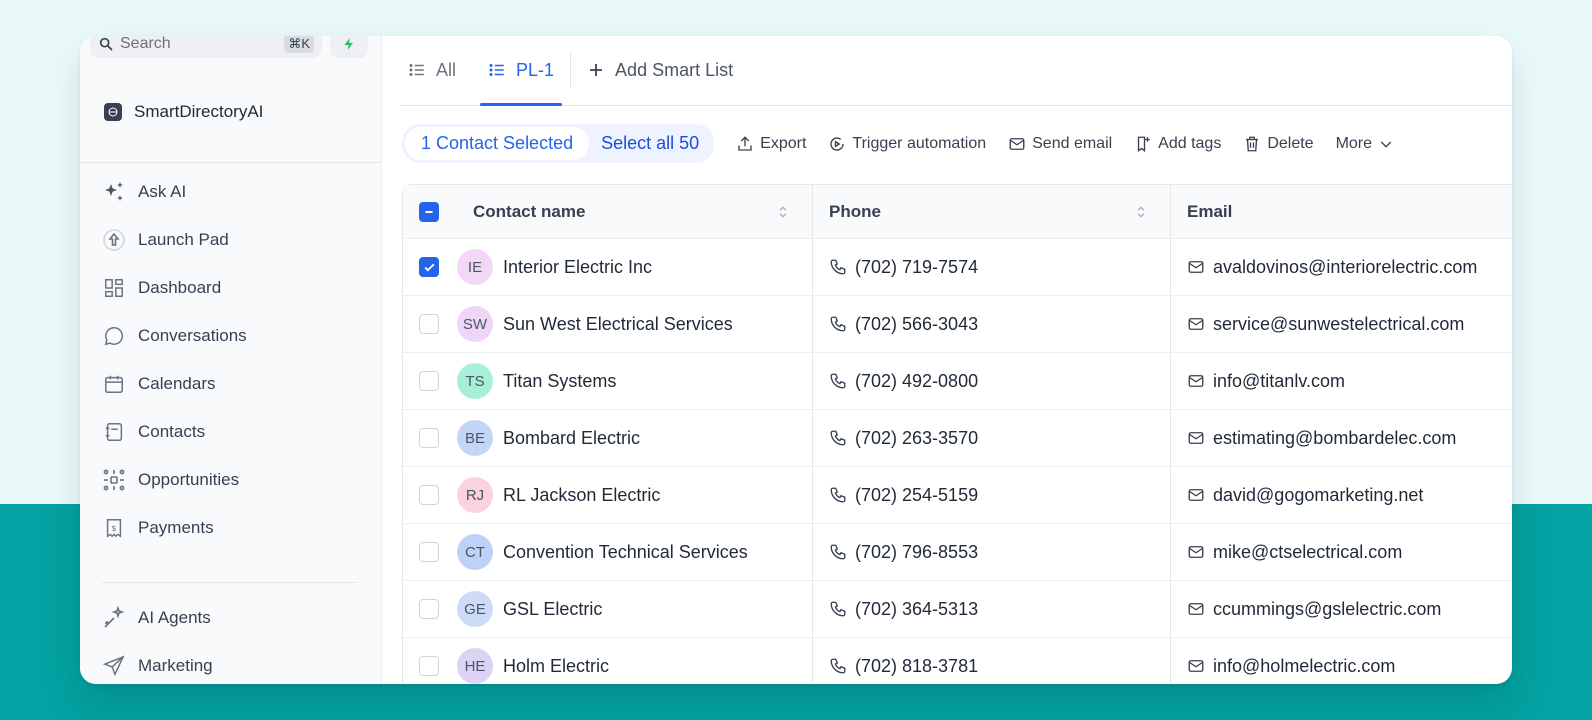  Describe the element at coordinates (625, 552) in the screenshot. I see `contact-name: Convention Technical Services` at that location.